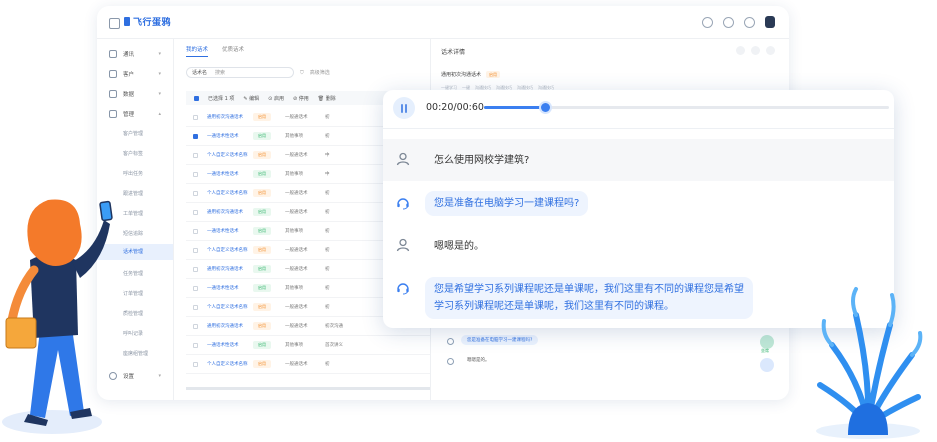 Image resolution: width=937 pixels, height=442 pixels. What do you see at coordinates (755, 50) in the screenshot?
I see `next-icon` at bounding box center [755, 50].